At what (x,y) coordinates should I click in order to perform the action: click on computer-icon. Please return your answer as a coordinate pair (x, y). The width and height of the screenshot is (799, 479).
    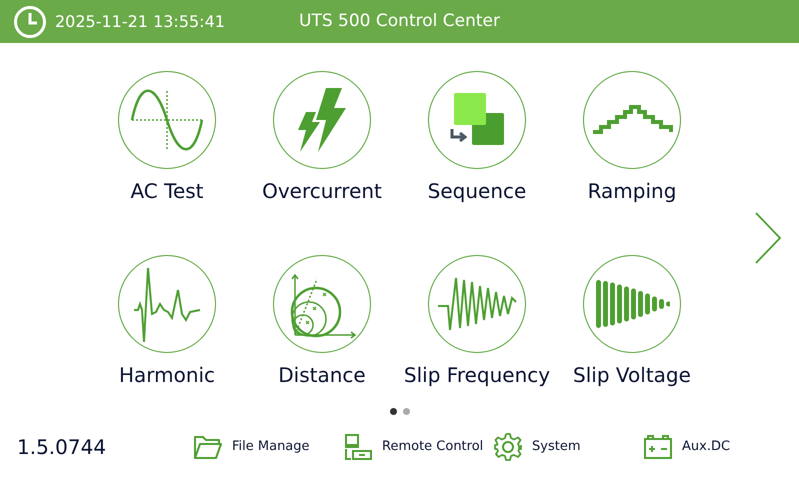
    Looking at the image, I should click on (358, 447).